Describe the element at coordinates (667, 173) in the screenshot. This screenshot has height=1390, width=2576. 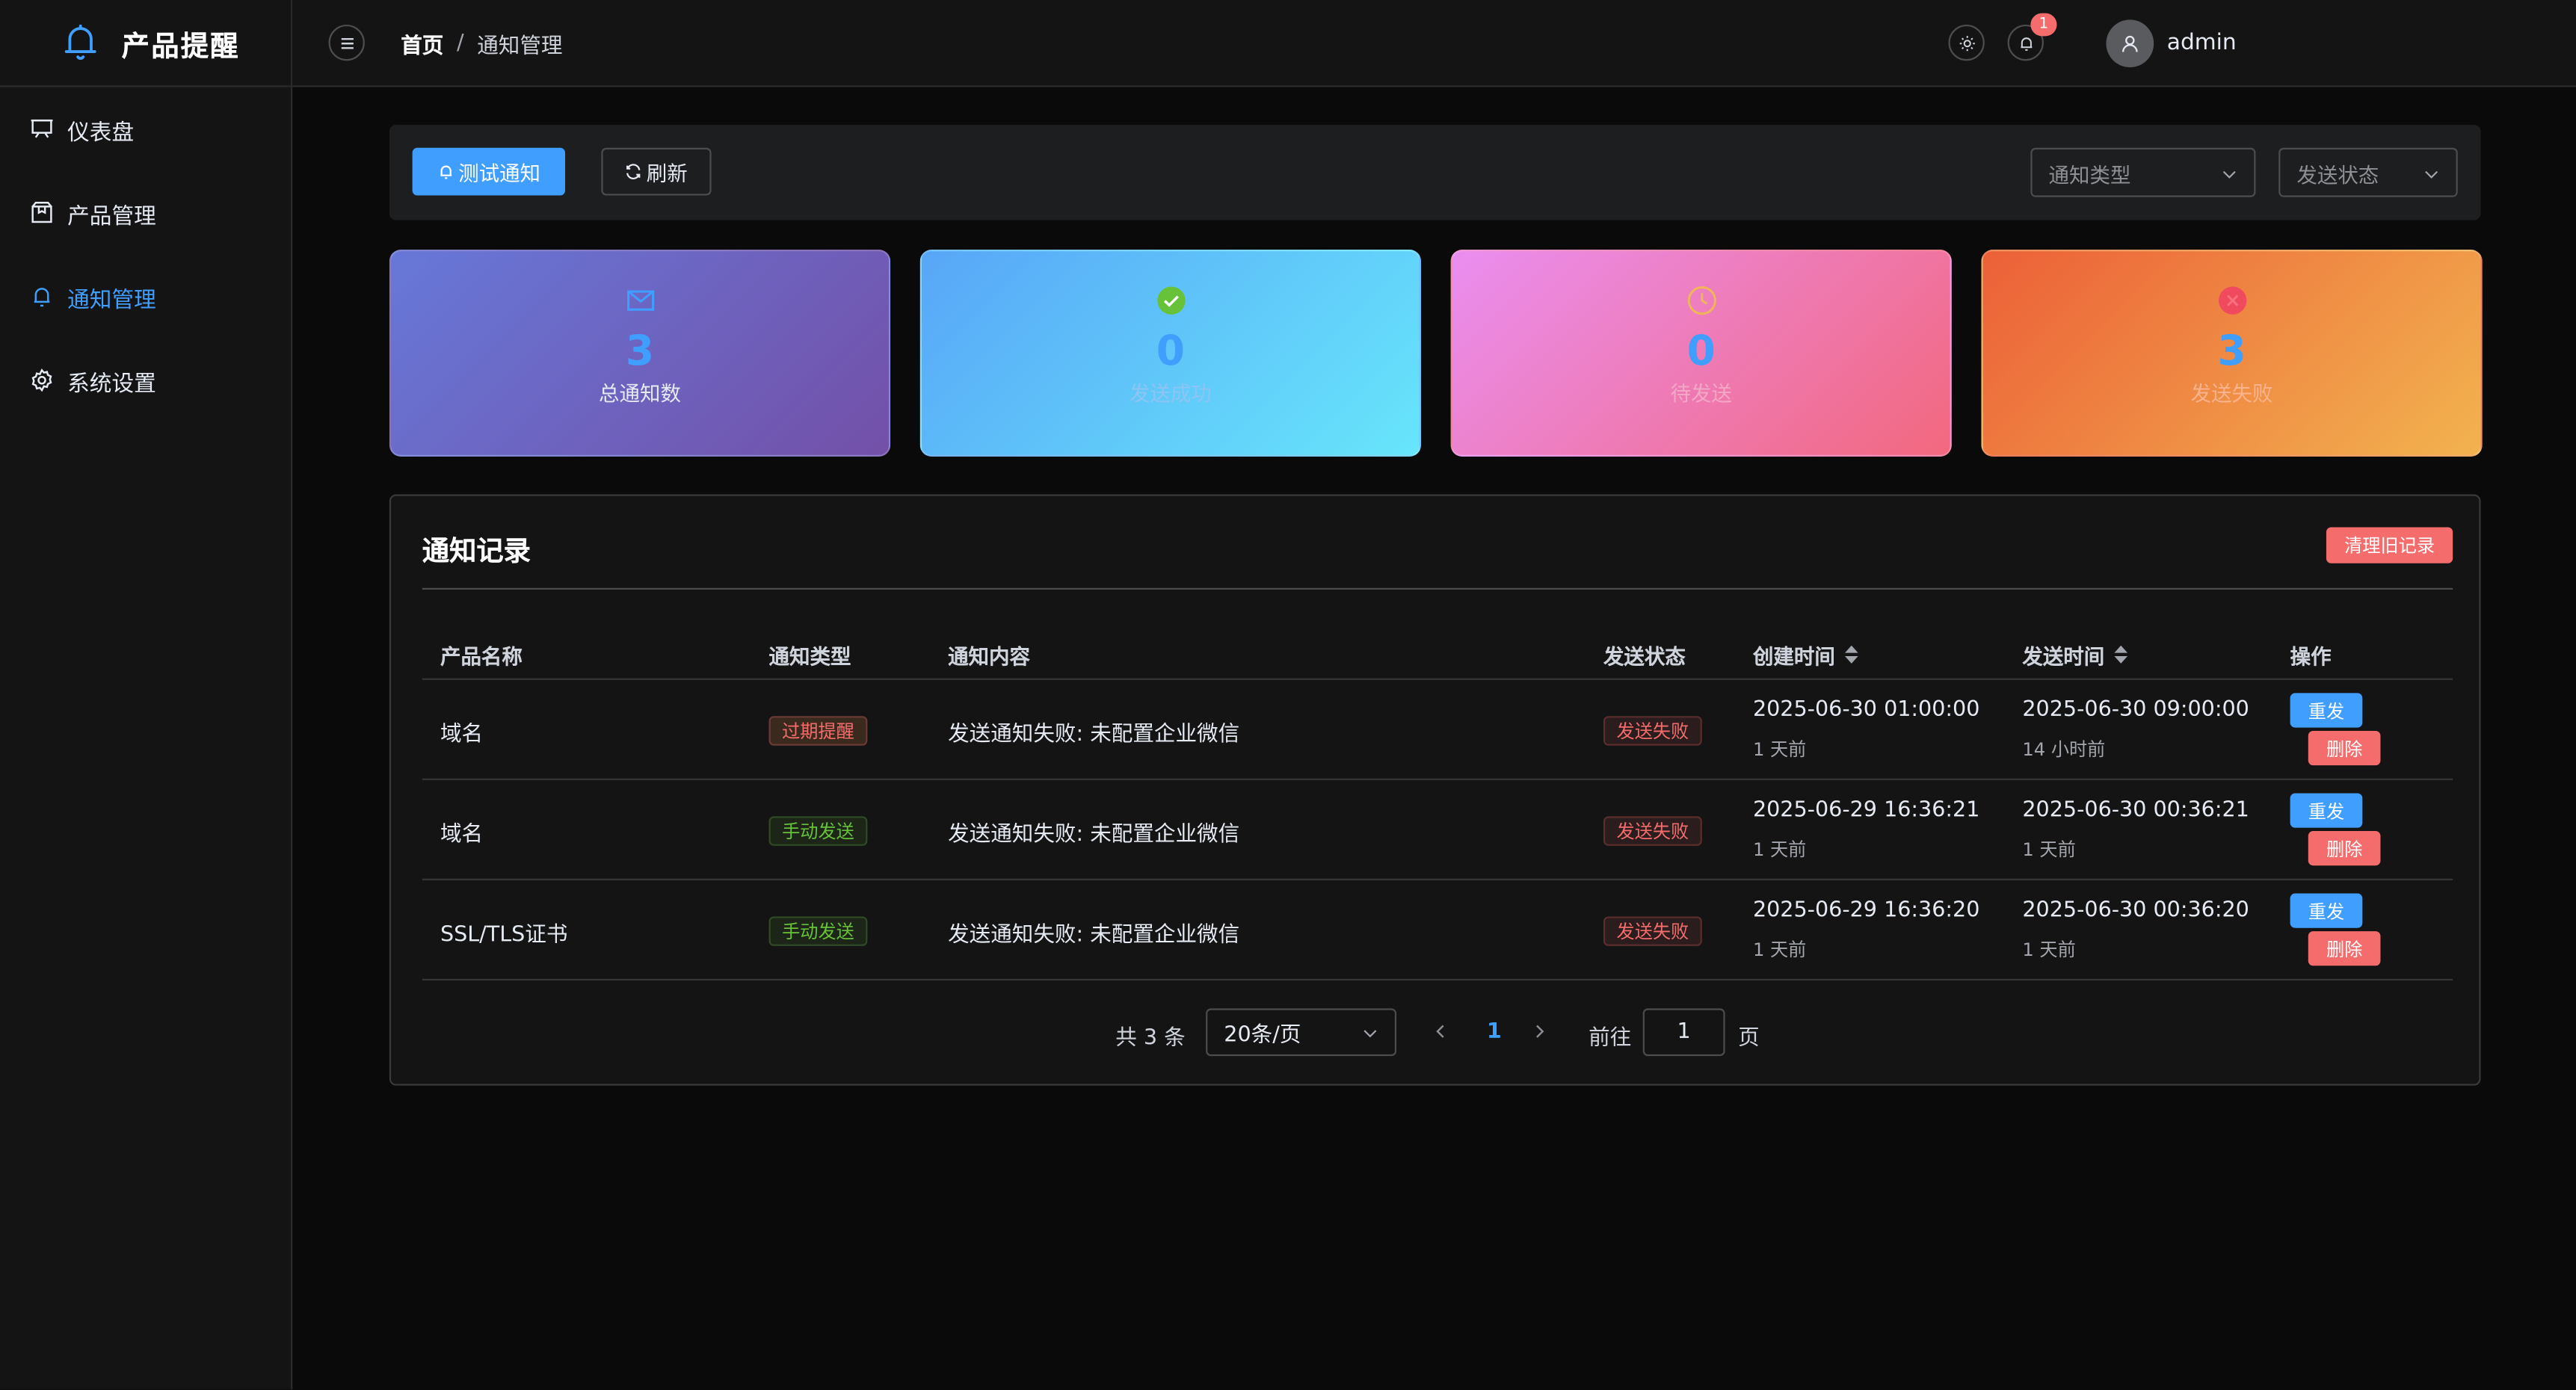
I see `refresh-label: 刷新` at that location.